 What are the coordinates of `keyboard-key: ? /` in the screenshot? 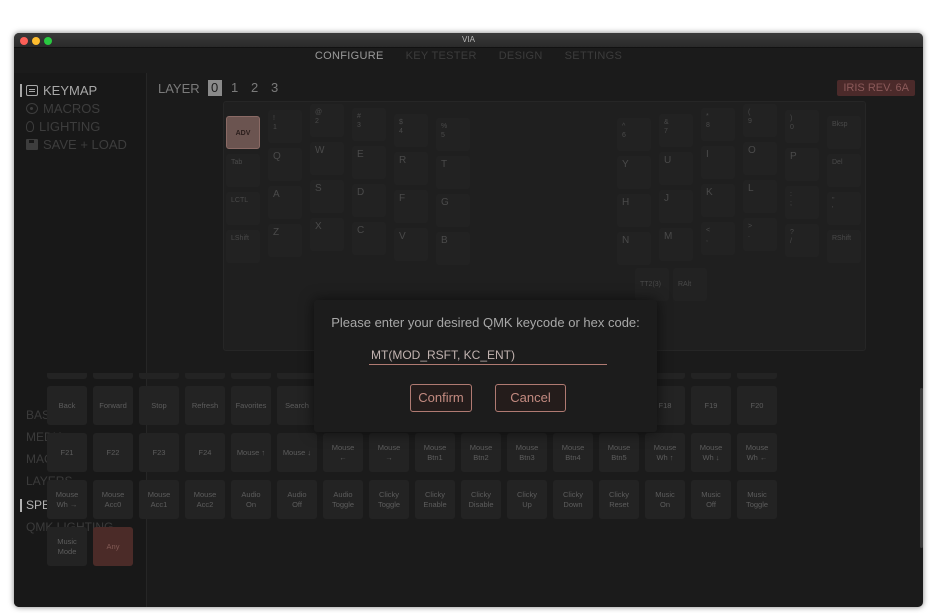 It's located at (802, 240).